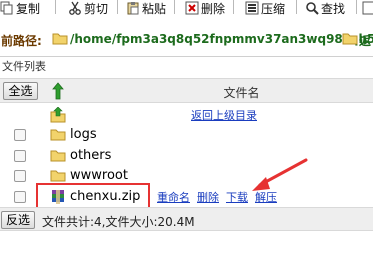  I want to click on search-button: 查找, so click(325, 8).